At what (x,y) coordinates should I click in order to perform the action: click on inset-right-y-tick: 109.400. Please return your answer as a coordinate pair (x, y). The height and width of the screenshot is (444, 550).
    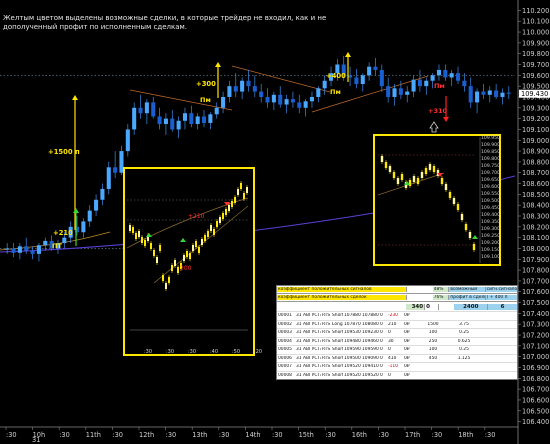
    Looking at the image, I should click on (490, 215).